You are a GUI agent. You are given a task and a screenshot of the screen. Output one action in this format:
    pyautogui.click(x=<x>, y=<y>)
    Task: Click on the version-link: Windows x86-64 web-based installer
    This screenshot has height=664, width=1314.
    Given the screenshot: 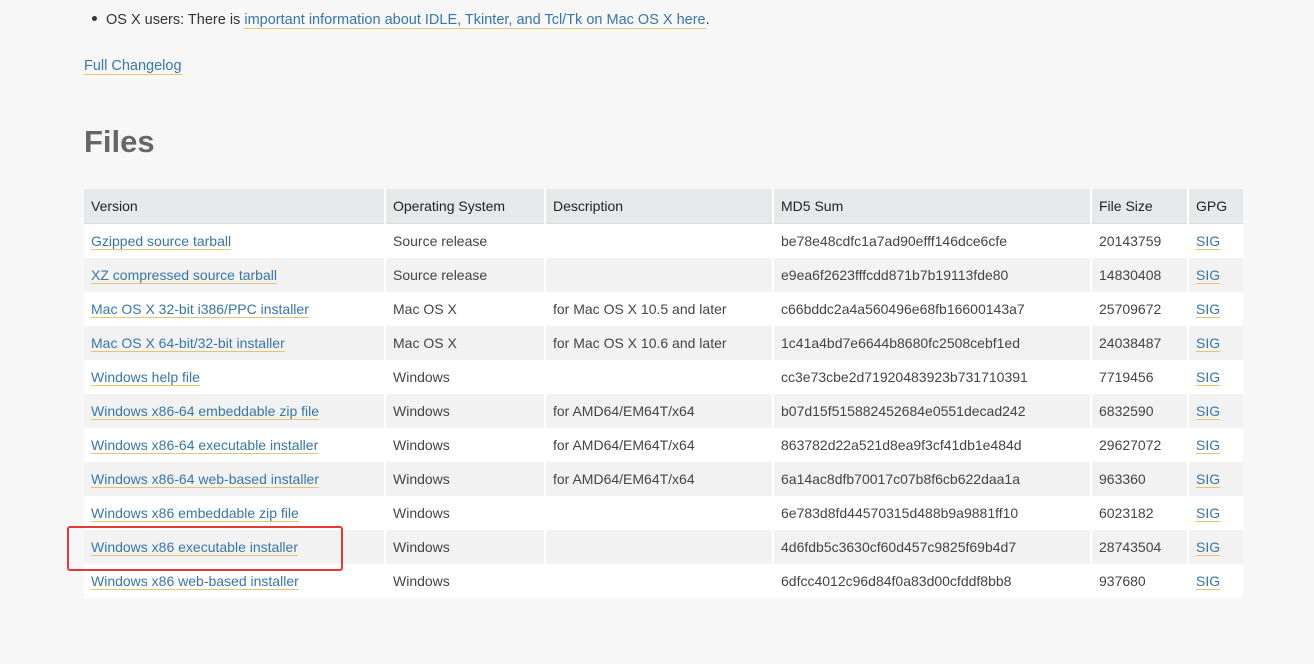 What is the action you would take?
    pyautogui.click(x=205, y=479)
    